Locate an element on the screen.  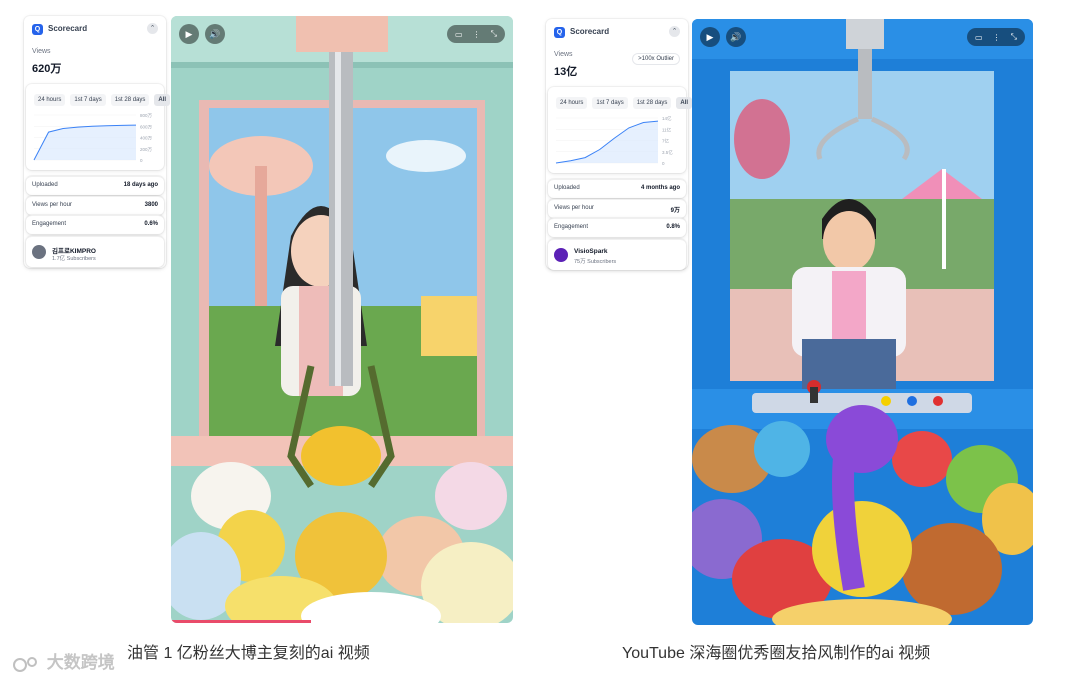
stat-value: 18 days ago is located at coordinates (140, 185).